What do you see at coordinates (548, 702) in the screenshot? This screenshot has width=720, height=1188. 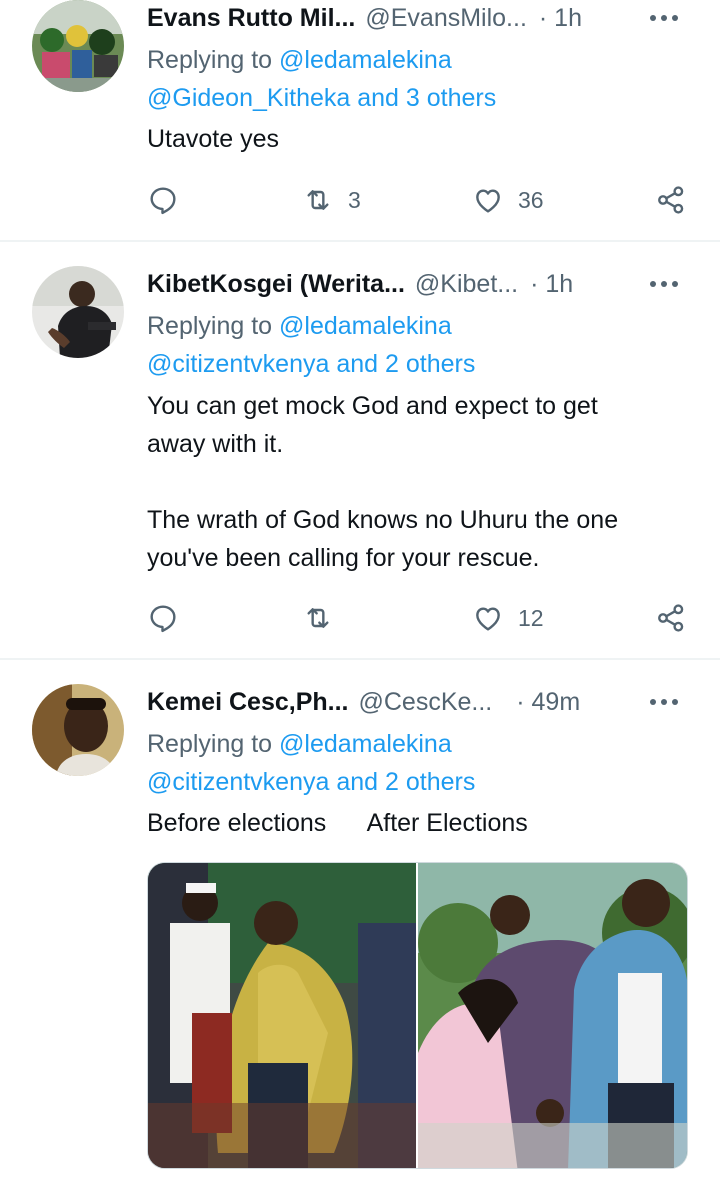 I see `timestamp: · 49m` at bounding box center [548, 702].